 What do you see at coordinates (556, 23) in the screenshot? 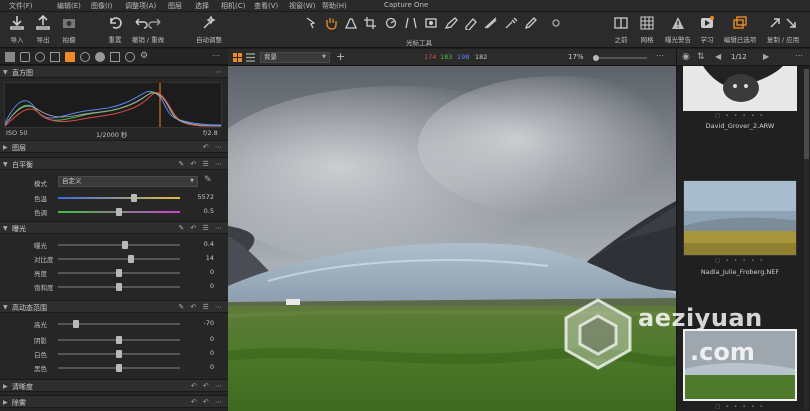
I see `cursor-tools-more` at bounding box center [556, 23].